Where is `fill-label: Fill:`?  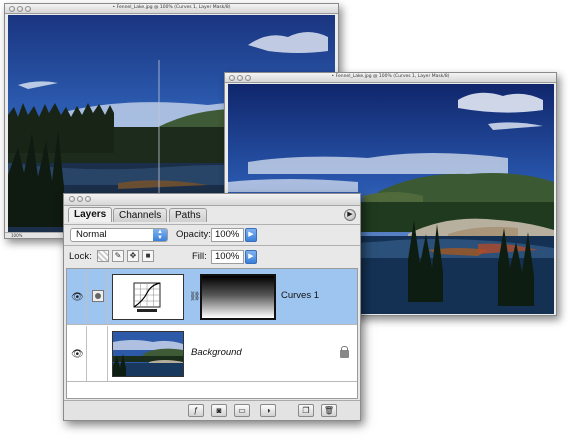
fill-label: Fill: is located at coordinates (199, 256).